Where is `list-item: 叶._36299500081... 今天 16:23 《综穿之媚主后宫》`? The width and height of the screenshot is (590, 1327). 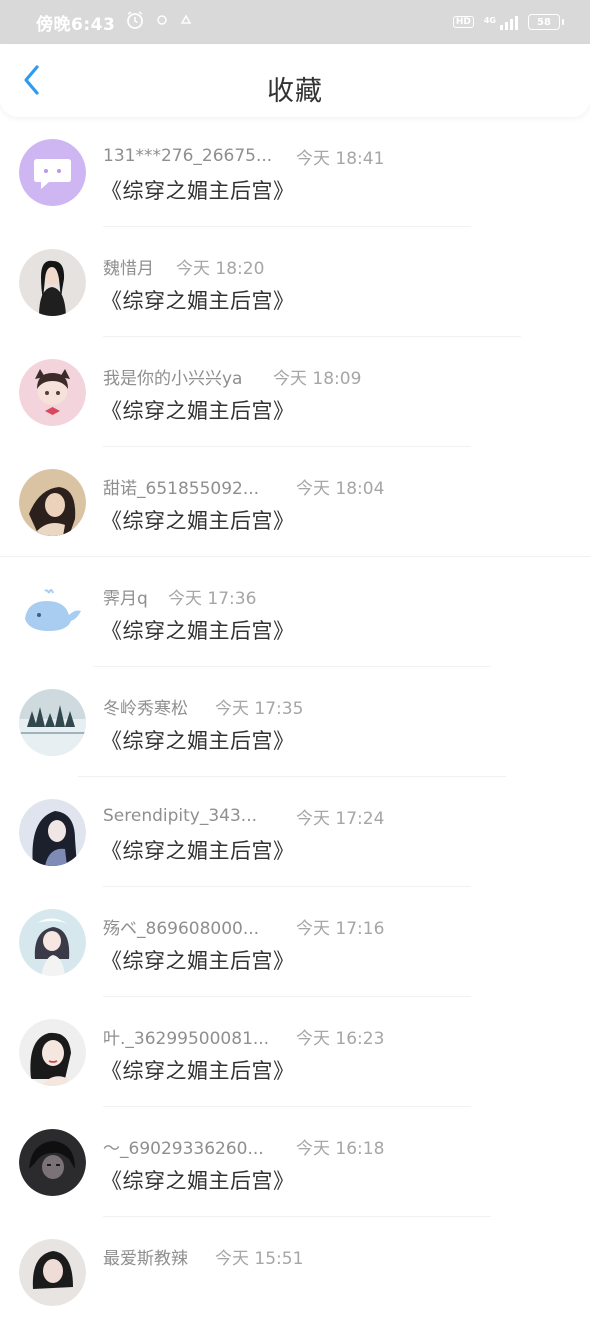 list-item: 叶._36299500081... 今天 16:23 《综穿之媚主后宫》 is located at coordinates (295, 1052).